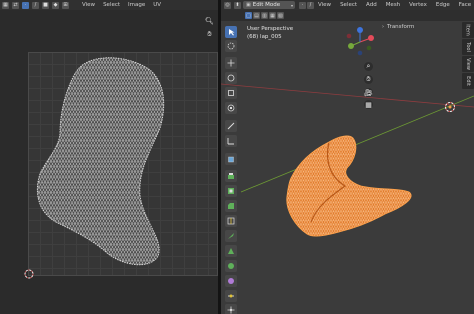 The image size is (474, 314). Describe the element at coordinates (231, 206) in the screenshot. I see `bevel-tool-icon` at that location.